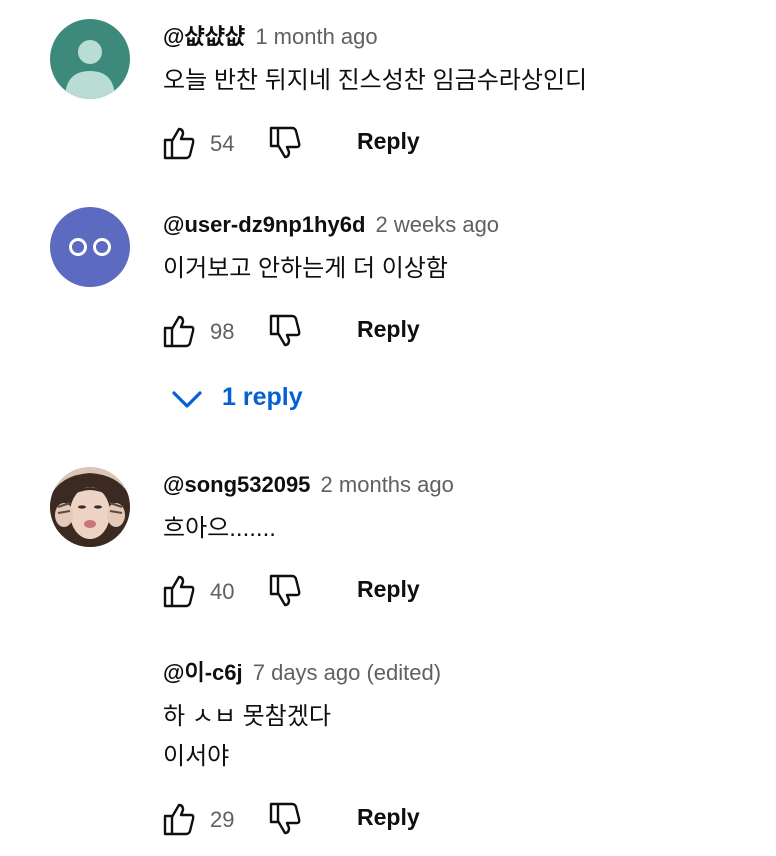  Describe the element at coordinates (316, 36) in the screenshot. I see `comment-timestamp: 1 month ago` at that location.